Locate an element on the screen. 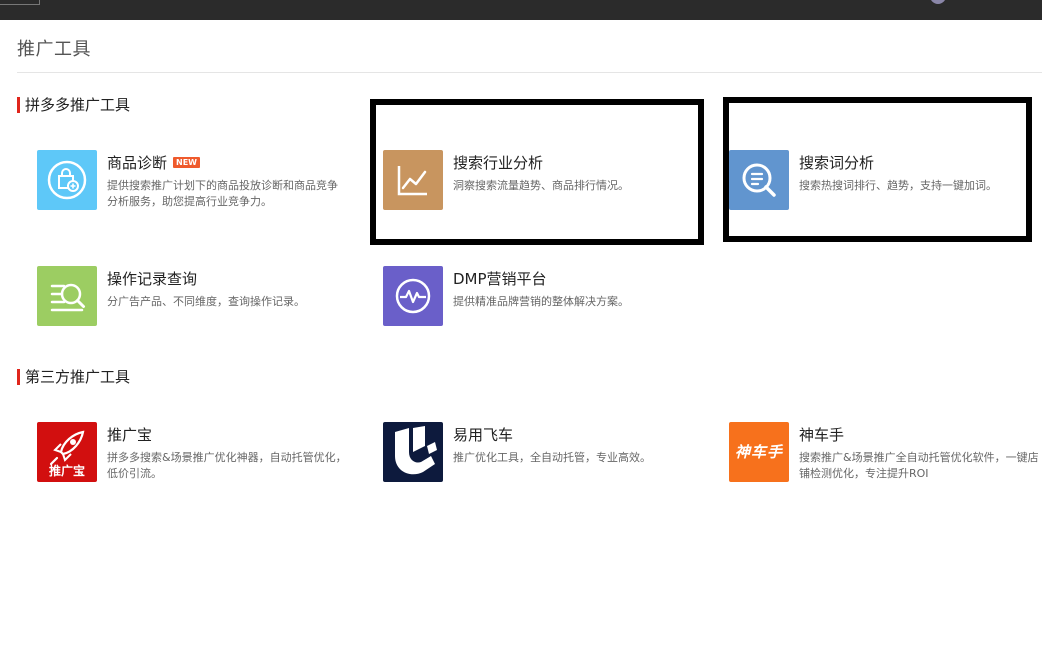  tool-tuiguangbao: 推广宝 推广宝 拼多多搜索&场景推广优化神器，自动托管优化，低价引流。 is located at coordinates (197, 453).